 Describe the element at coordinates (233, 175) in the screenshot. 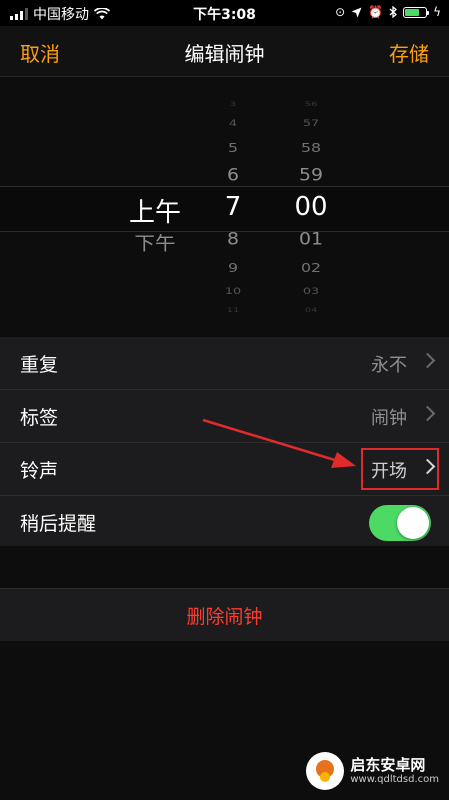

I see `hour-option: 6` at that location.